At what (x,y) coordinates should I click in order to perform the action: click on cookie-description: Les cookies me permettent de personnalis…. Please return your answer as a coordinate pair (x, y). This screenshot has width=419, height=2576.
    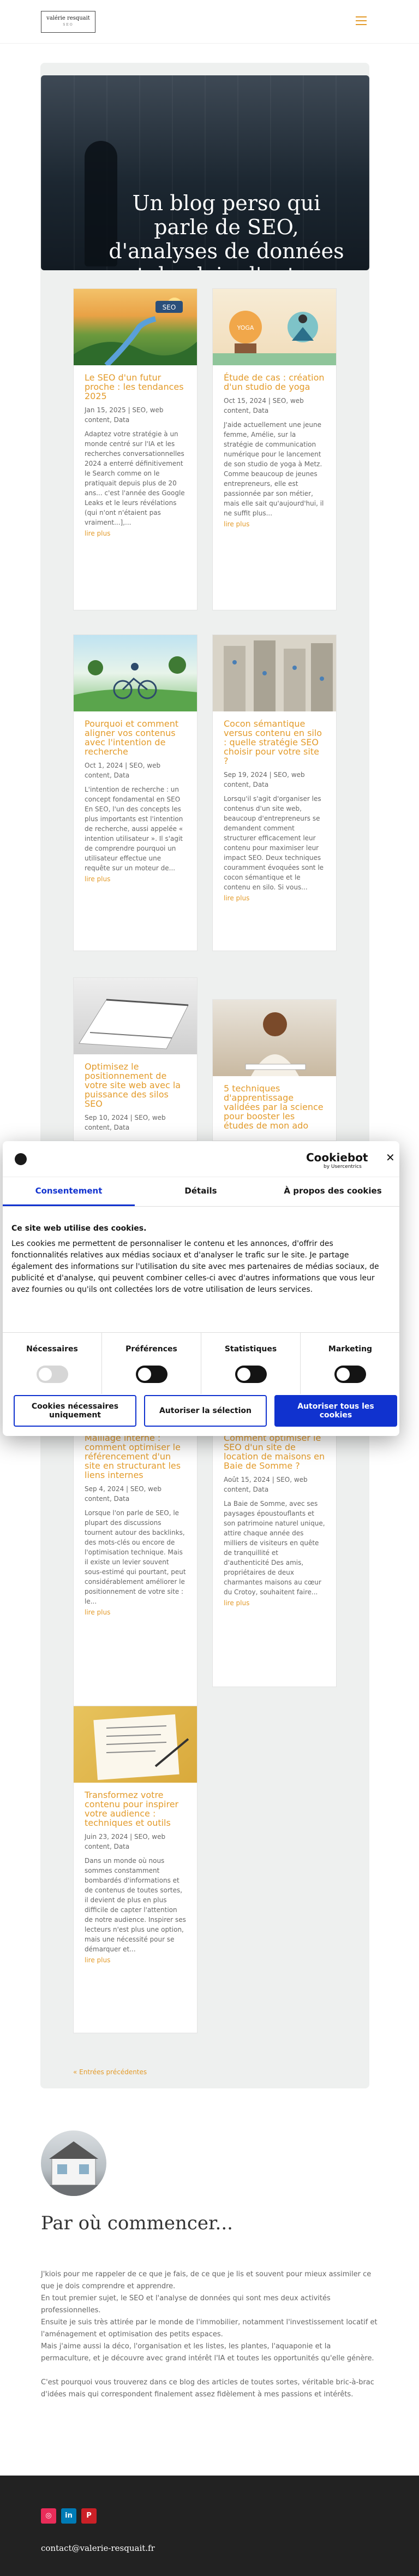
    Looking at the image, I should click on (195, 1266).